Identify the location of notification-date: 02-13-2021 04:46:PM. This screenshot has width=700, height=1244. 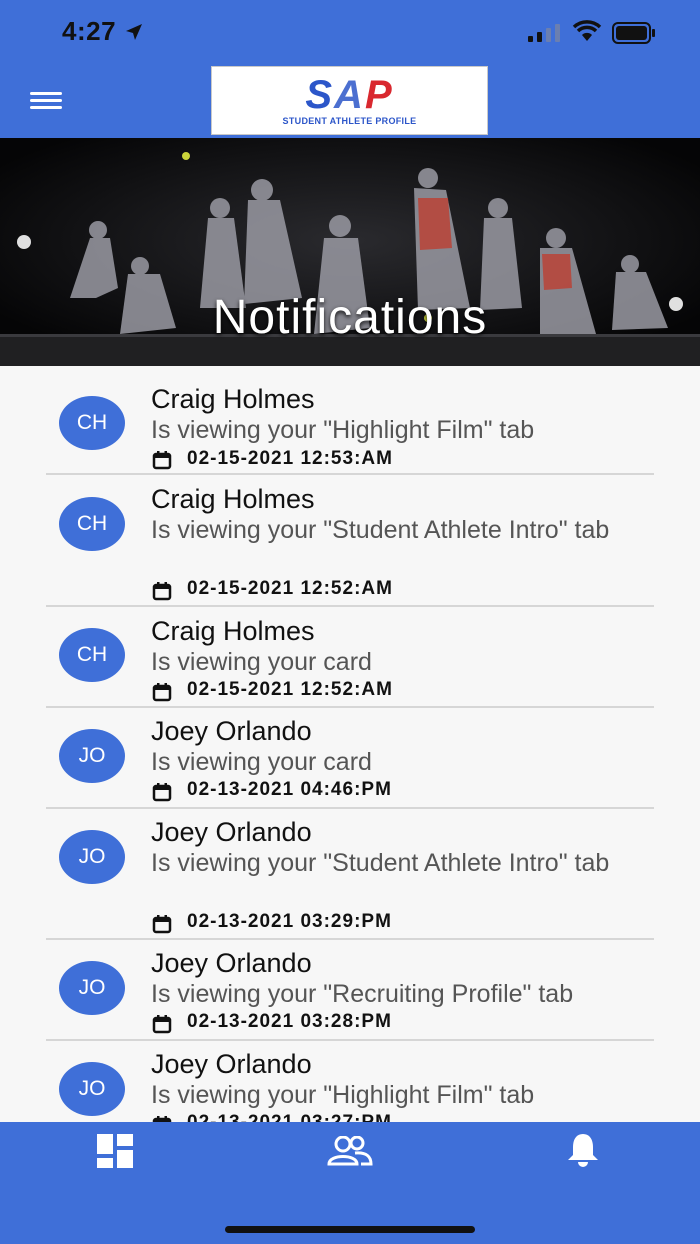
(289, 789).